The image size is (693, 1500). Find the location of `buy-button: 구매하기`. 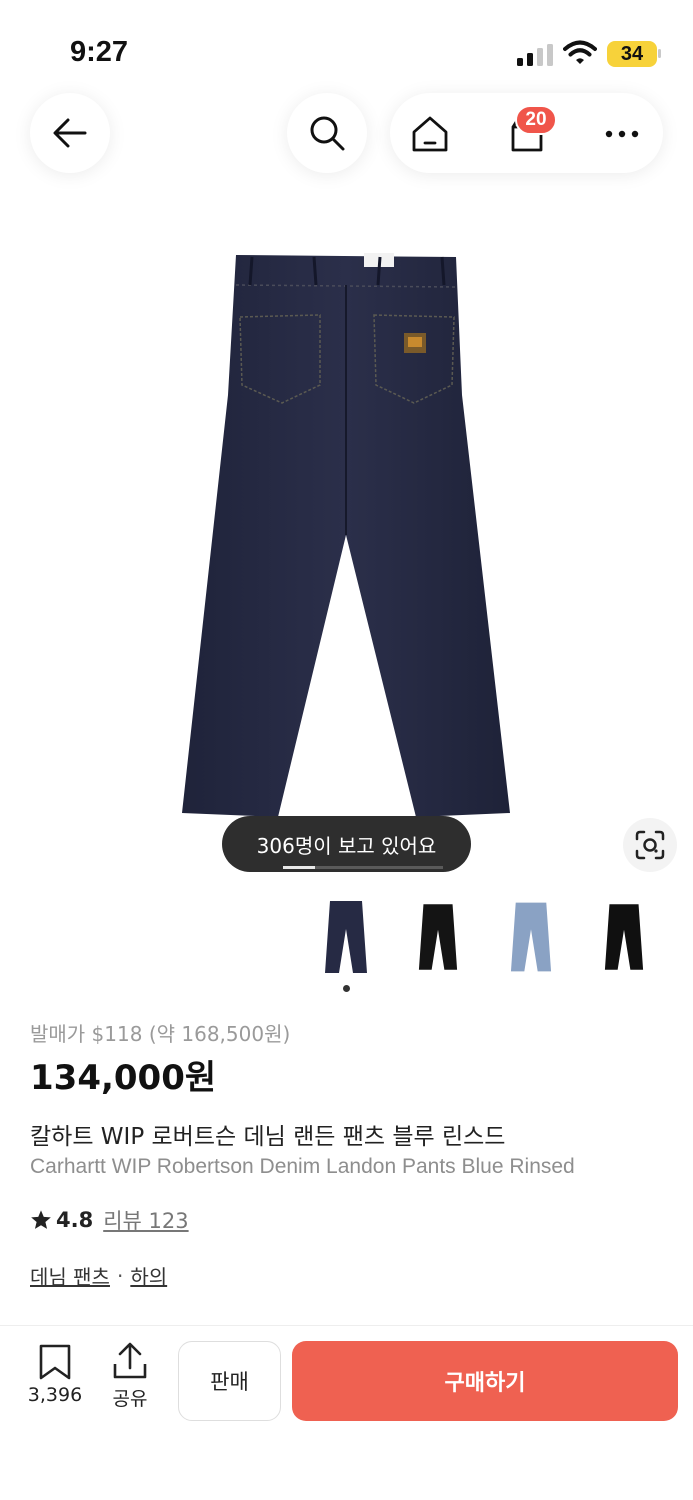

buy-button: 구매하기 is located at coordinates (485, 1381).